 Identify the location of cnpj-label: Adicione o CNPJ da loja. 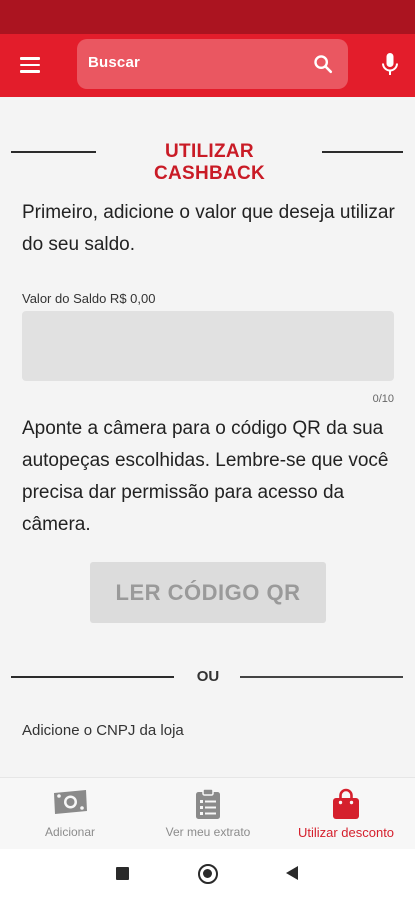
(103, 730).